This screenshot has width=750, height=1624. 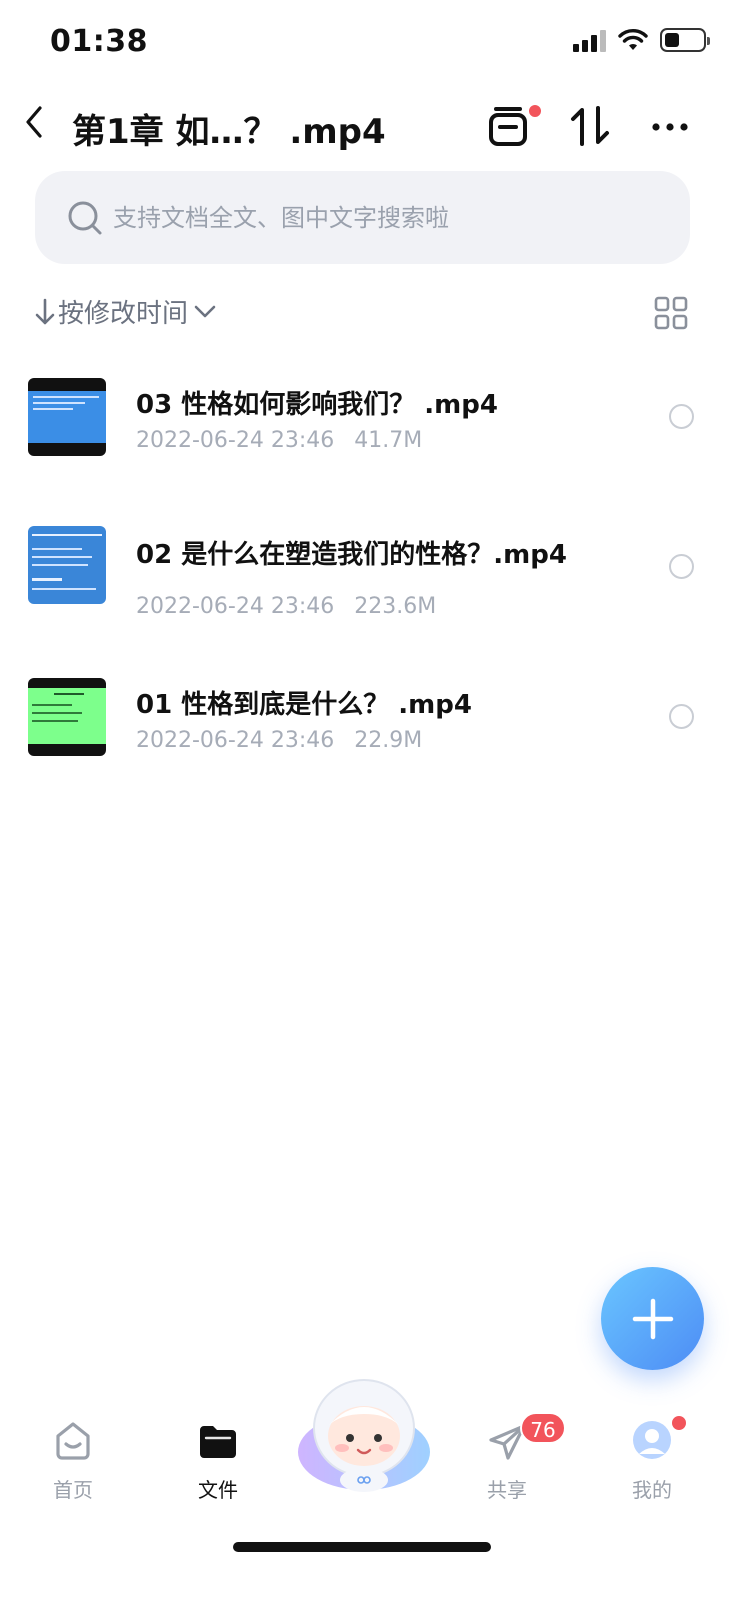 What do you see at coordinates (73, 1441) in the screenshot?
I see `home-icon` at bounding box center [73, 1441].